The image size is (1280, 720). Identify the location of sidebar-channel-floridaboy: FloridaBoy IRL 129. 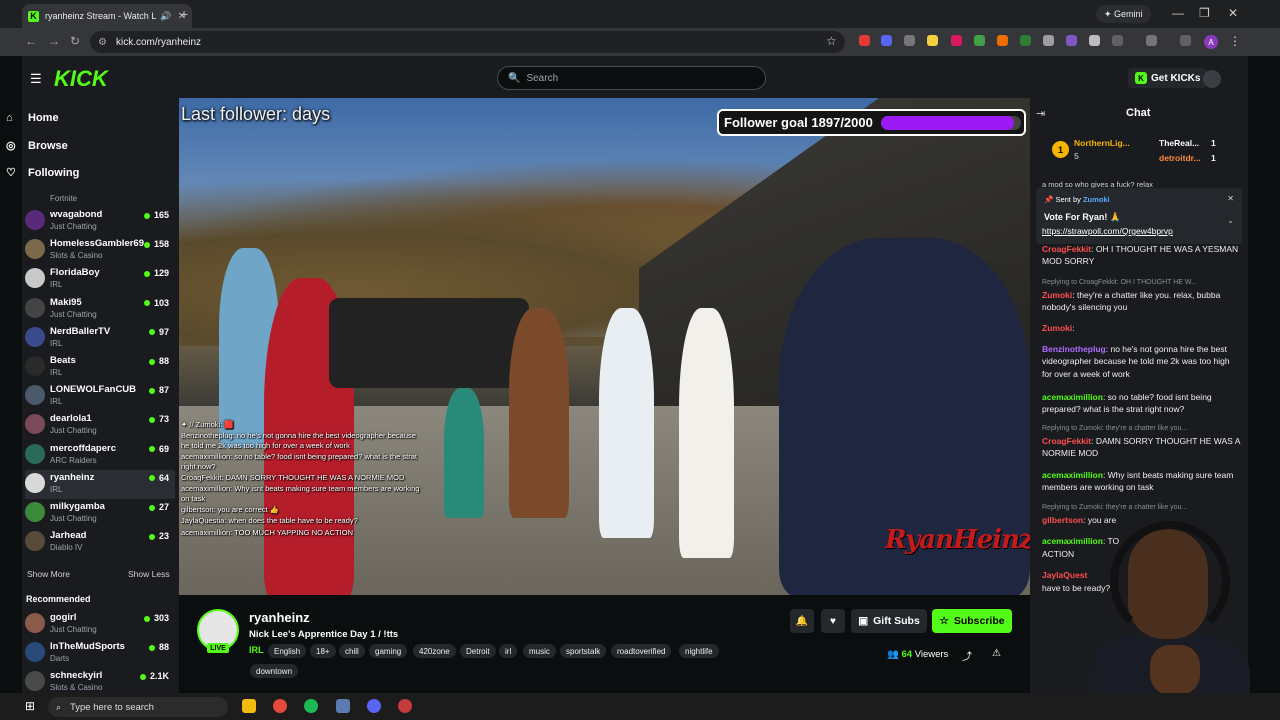
(100, 279).